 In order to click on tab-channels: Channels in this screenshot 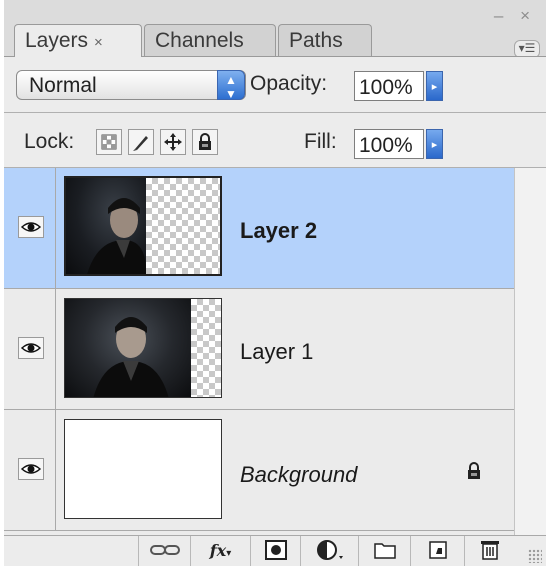, I will do `click(210, 40)`.